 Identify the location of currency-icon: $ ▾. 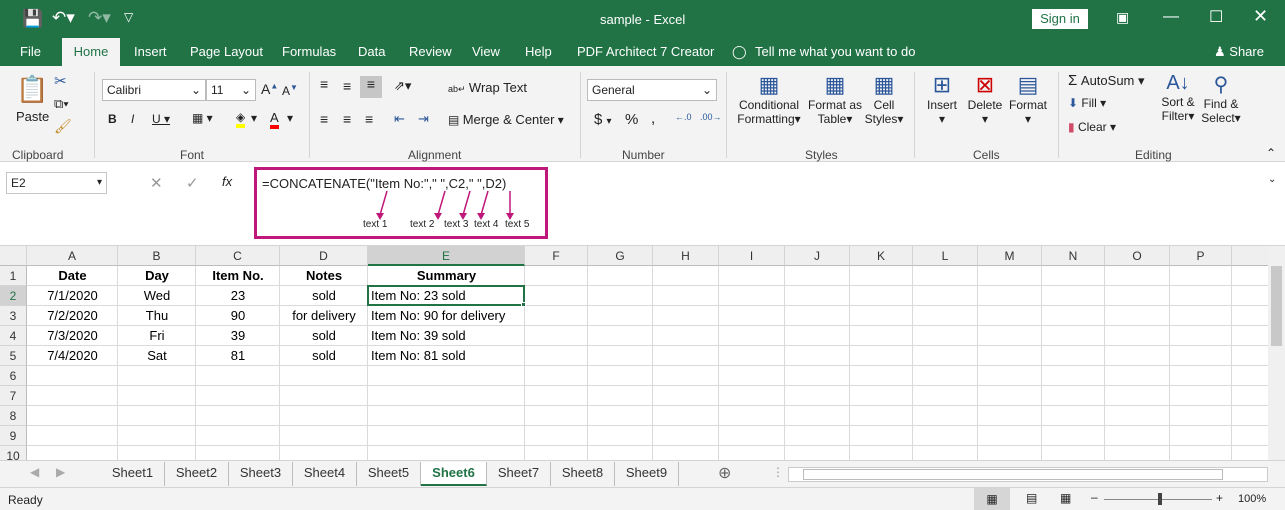
(603, 119).